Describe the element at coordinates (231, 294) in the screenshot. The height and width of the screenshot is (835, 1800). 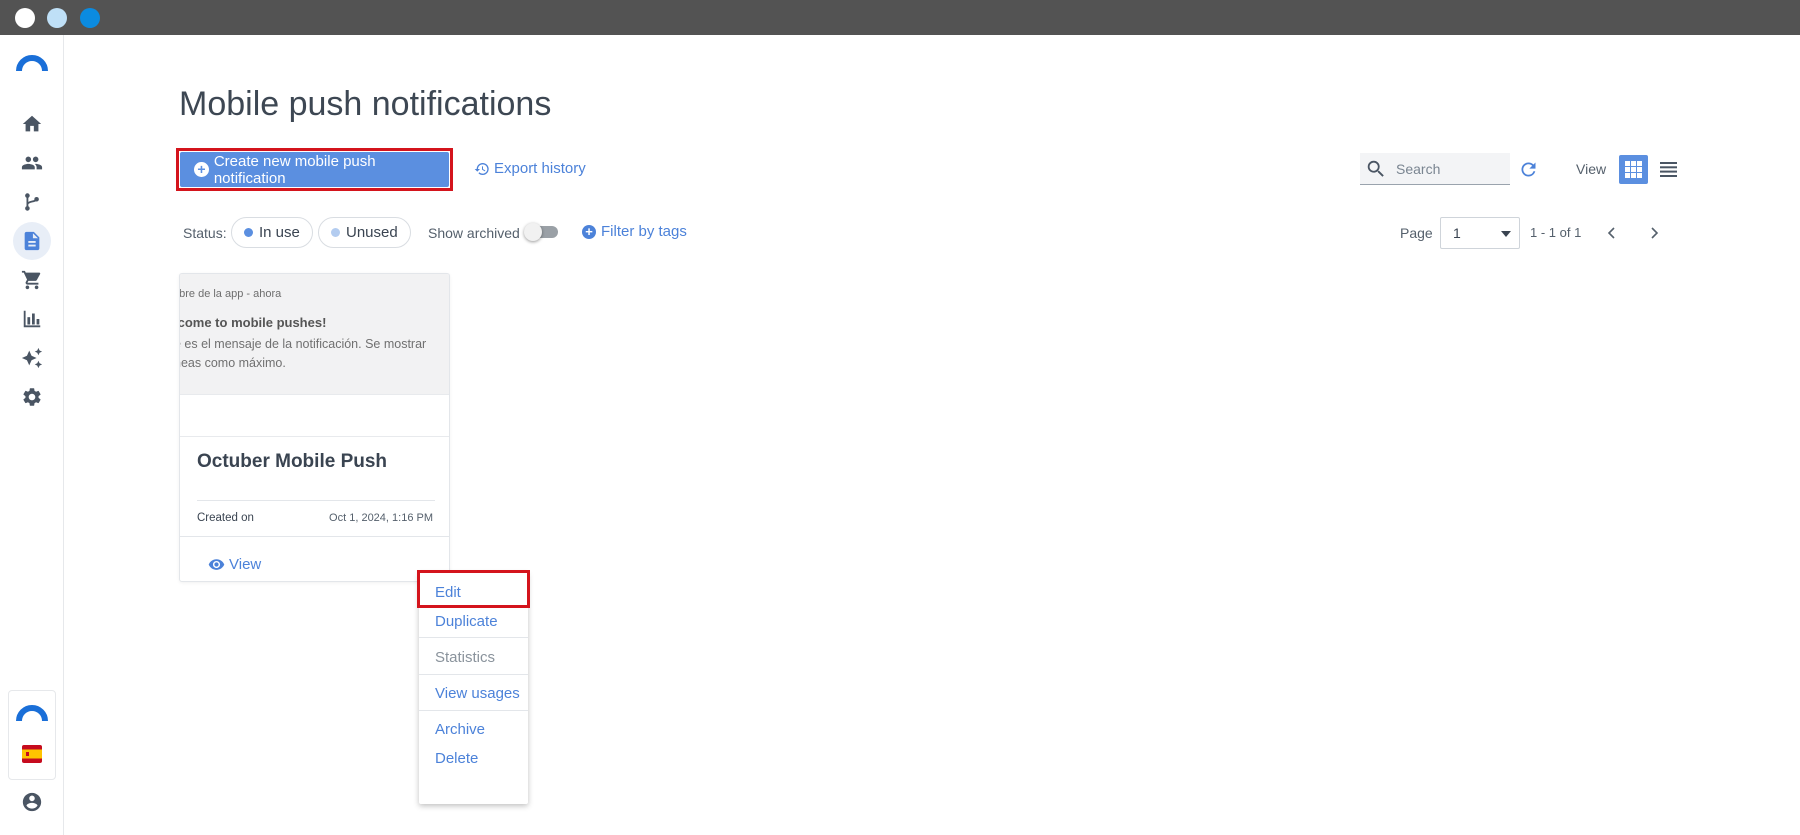
I see `preview-app-line: nbre de la app - ahora` at that location.